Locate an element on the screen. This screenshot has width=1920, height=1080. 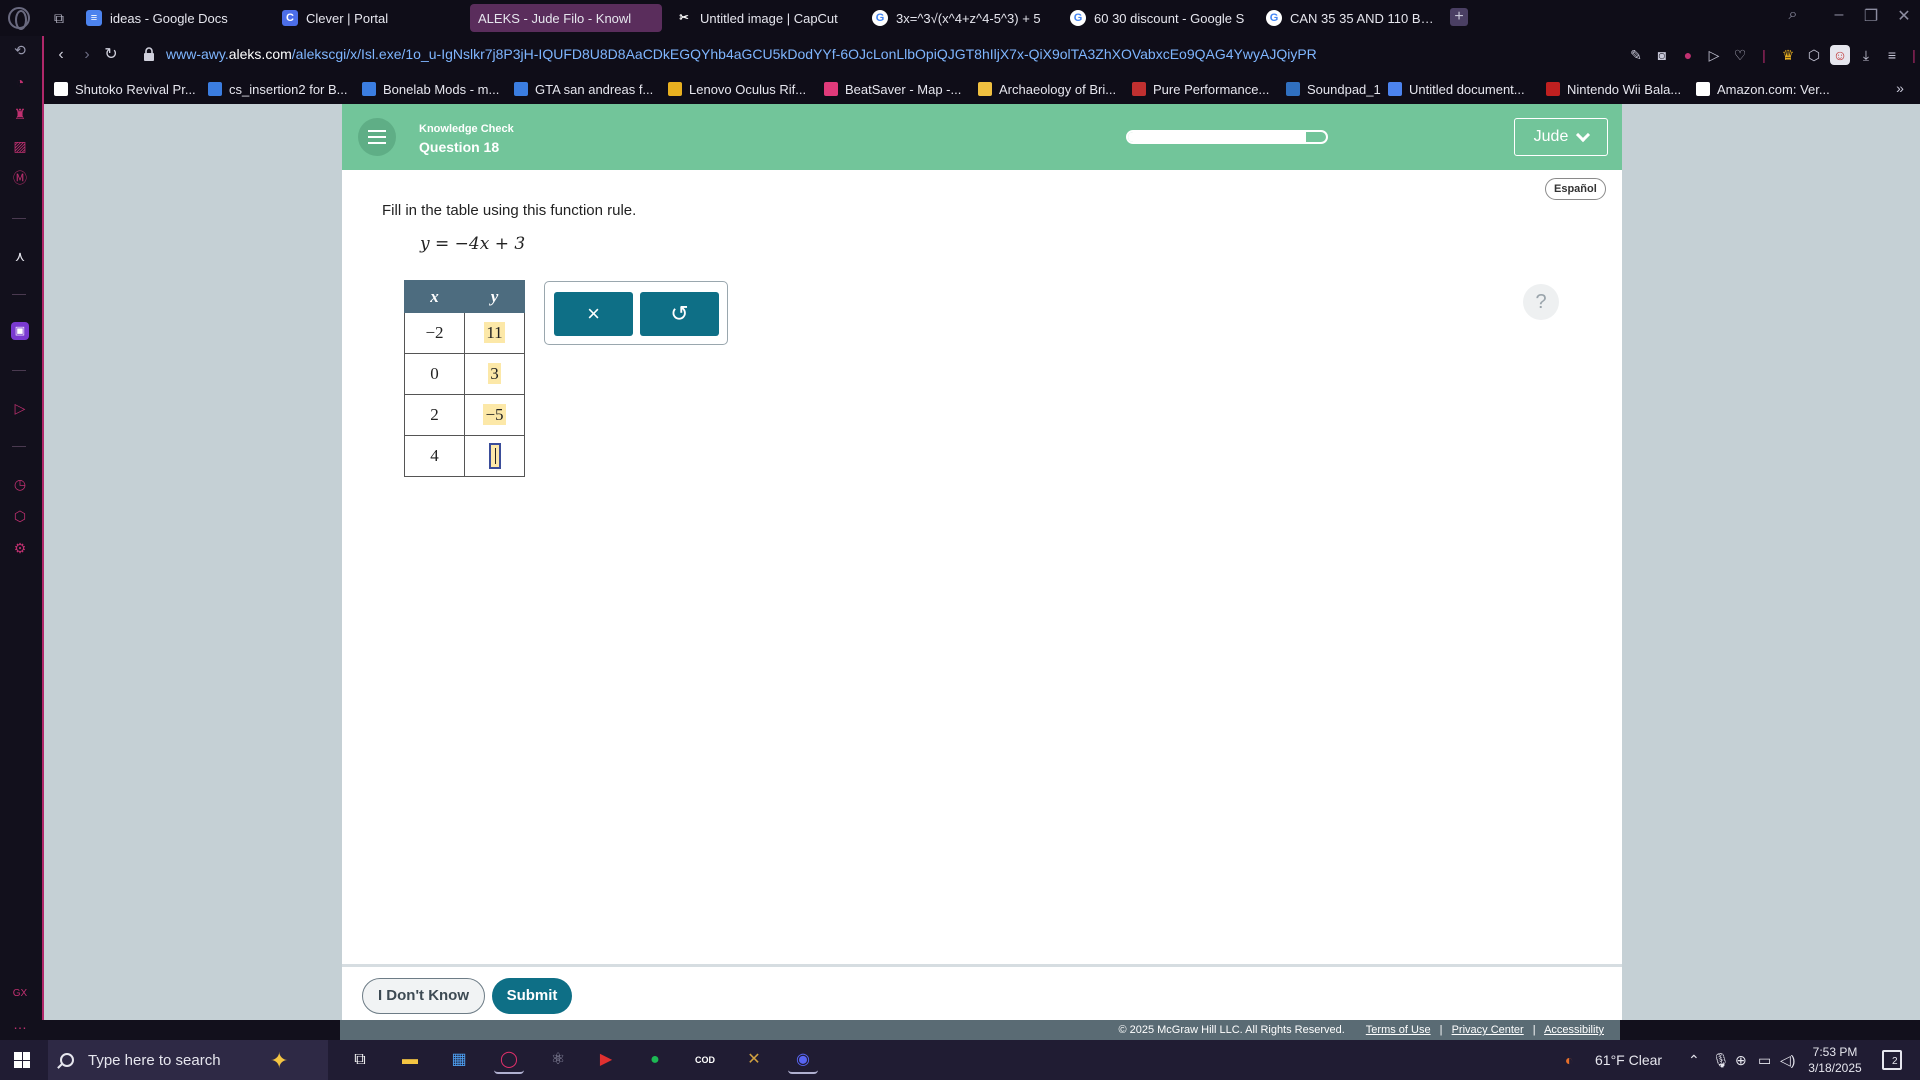
y-answer-value: 11 is located at coordinates (494, 332).